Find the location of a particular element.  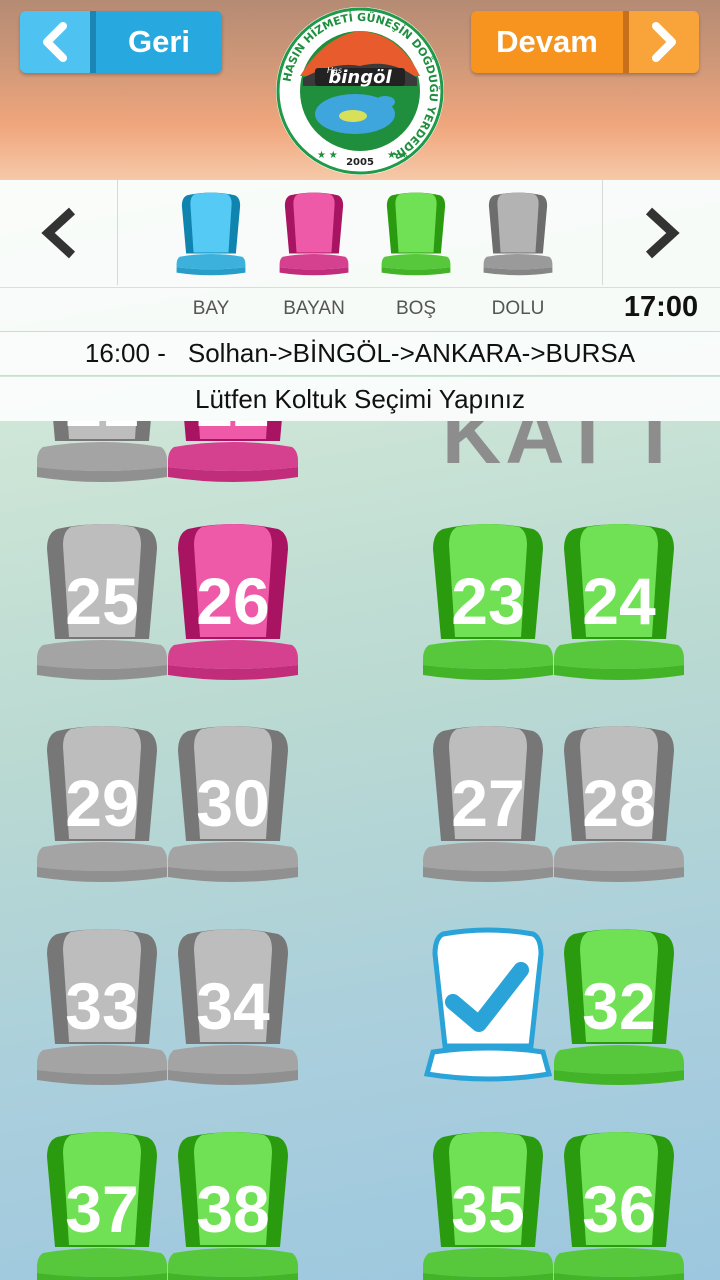

legend-seat-full-icon is located at coordinates (518, 235).